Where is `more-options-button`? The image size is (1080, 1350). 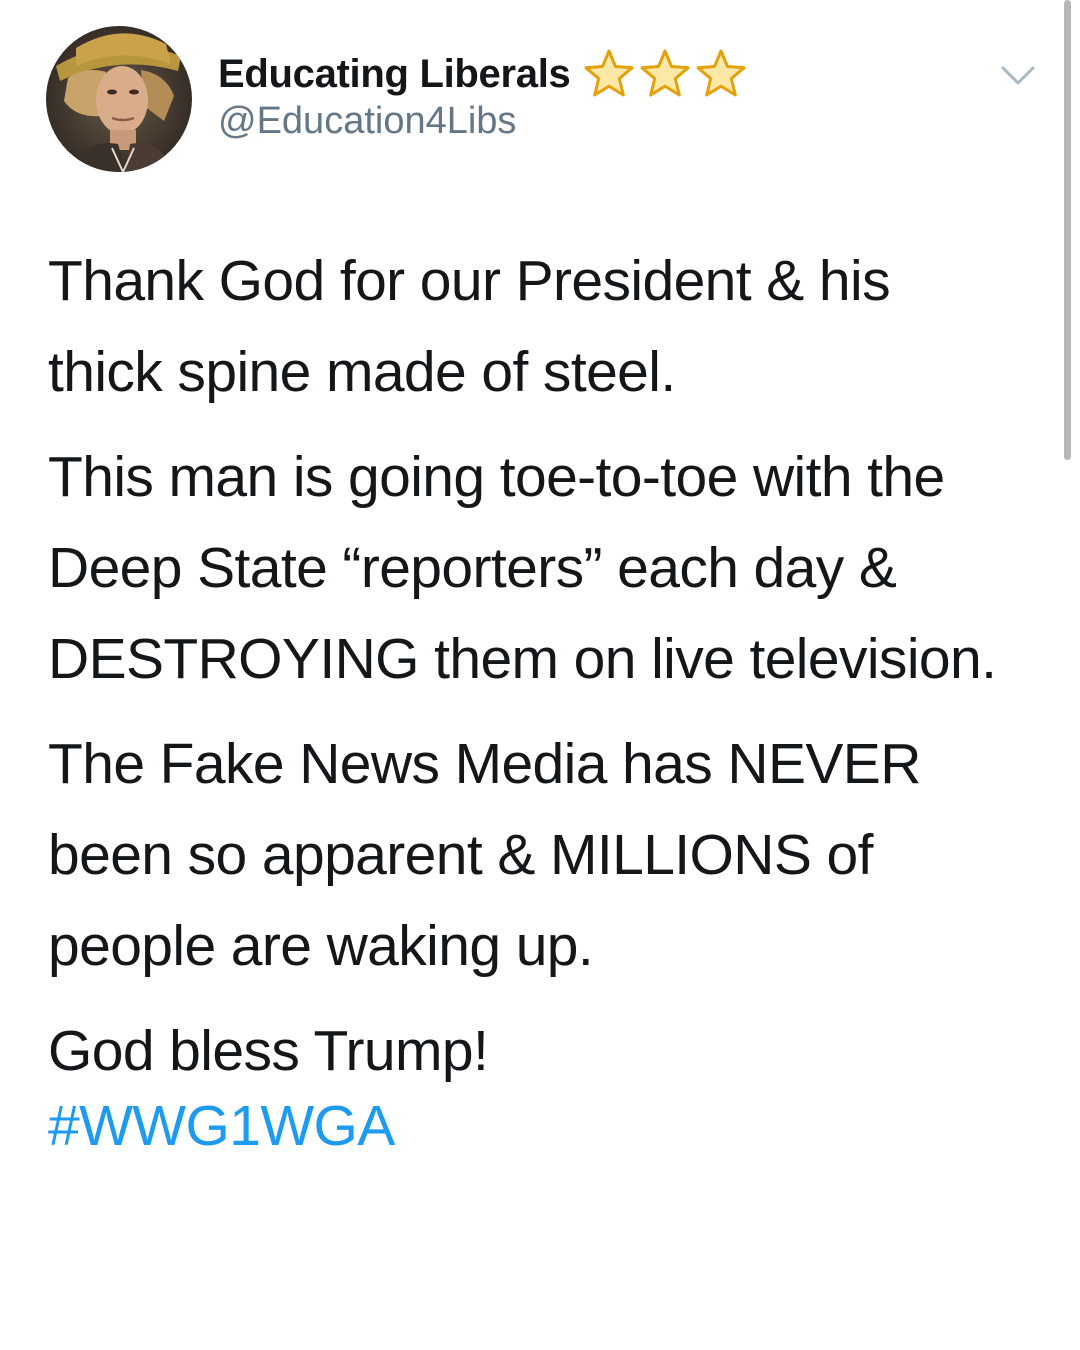
more-options-button is located at coordinates (1018, 76).